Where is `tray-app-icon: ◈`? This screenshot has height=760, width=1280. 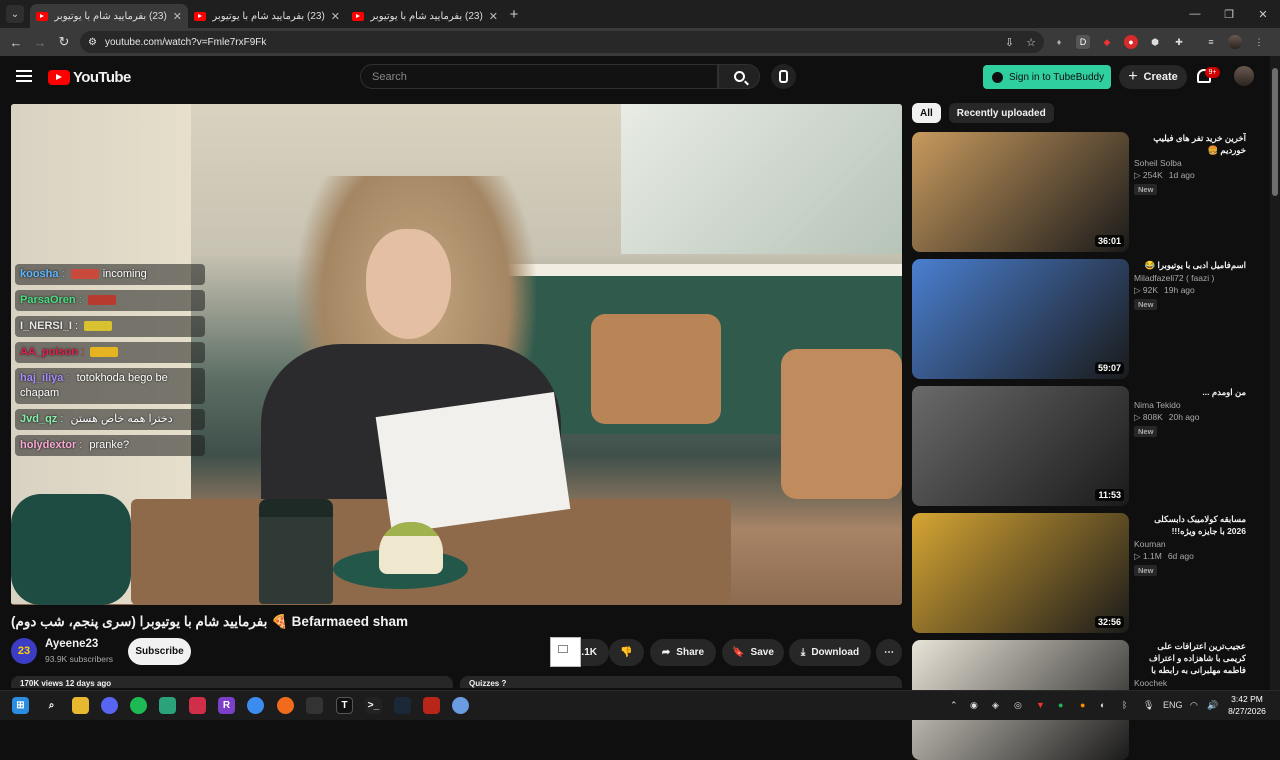 tray-app-icon: ◈ is located at coordinates (995, 705).